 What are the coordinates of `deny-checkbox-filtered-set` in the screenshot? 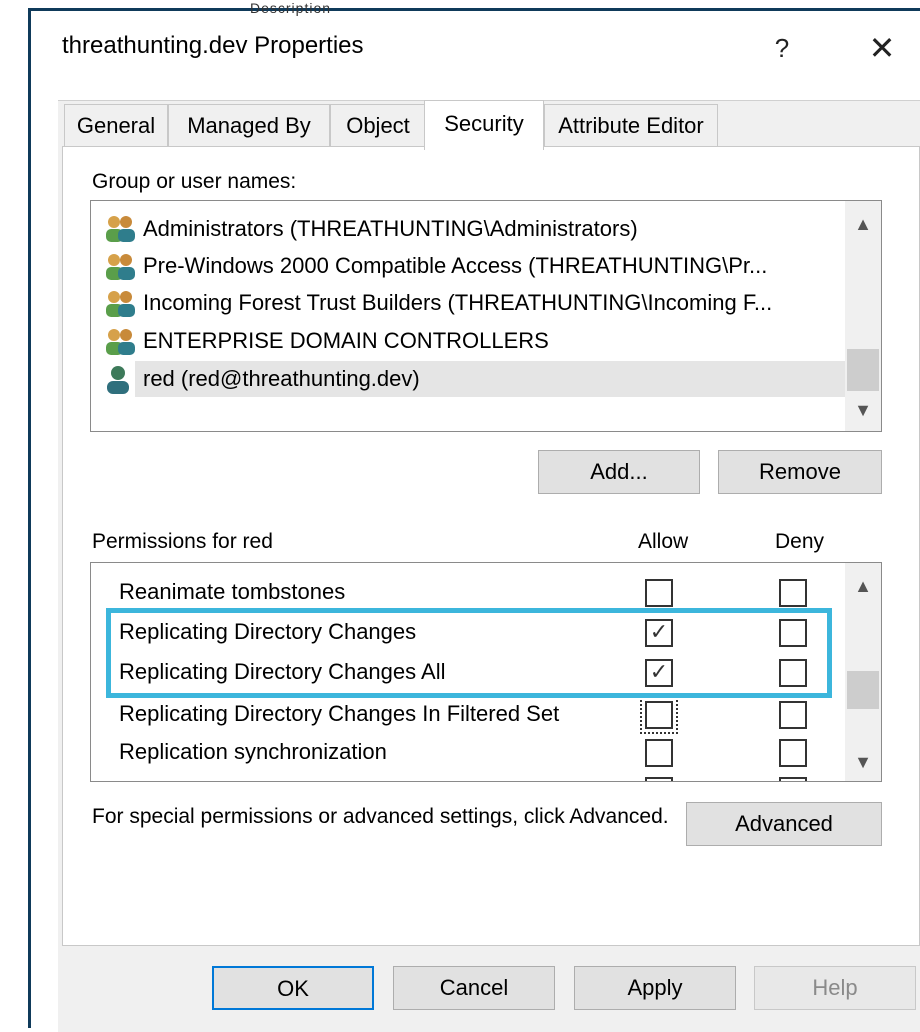 It's located at (793, 715).